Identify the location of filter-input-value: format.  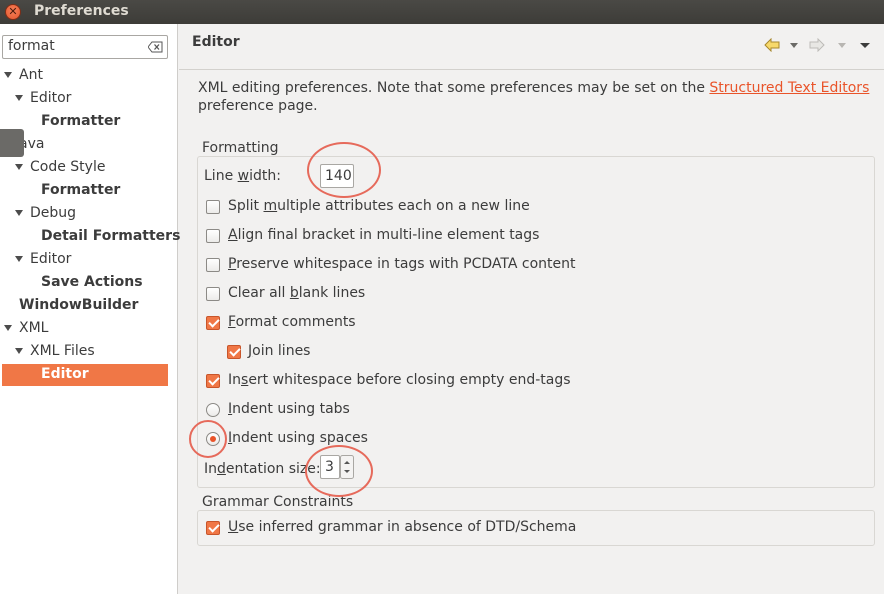
(31, 46).